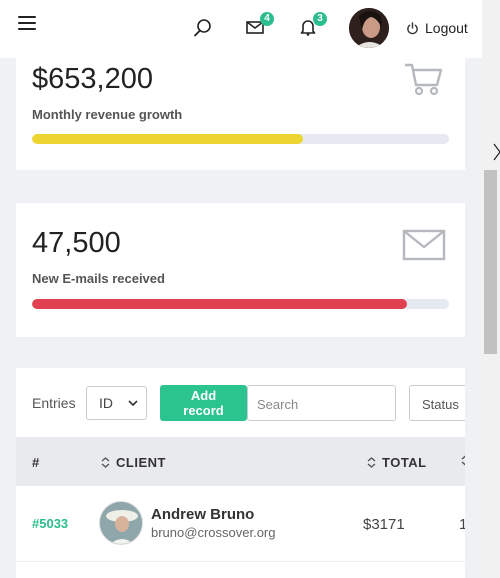  Describe the element at coordinates (203, 28) in the screenshot. I see `search-icon` at that location.